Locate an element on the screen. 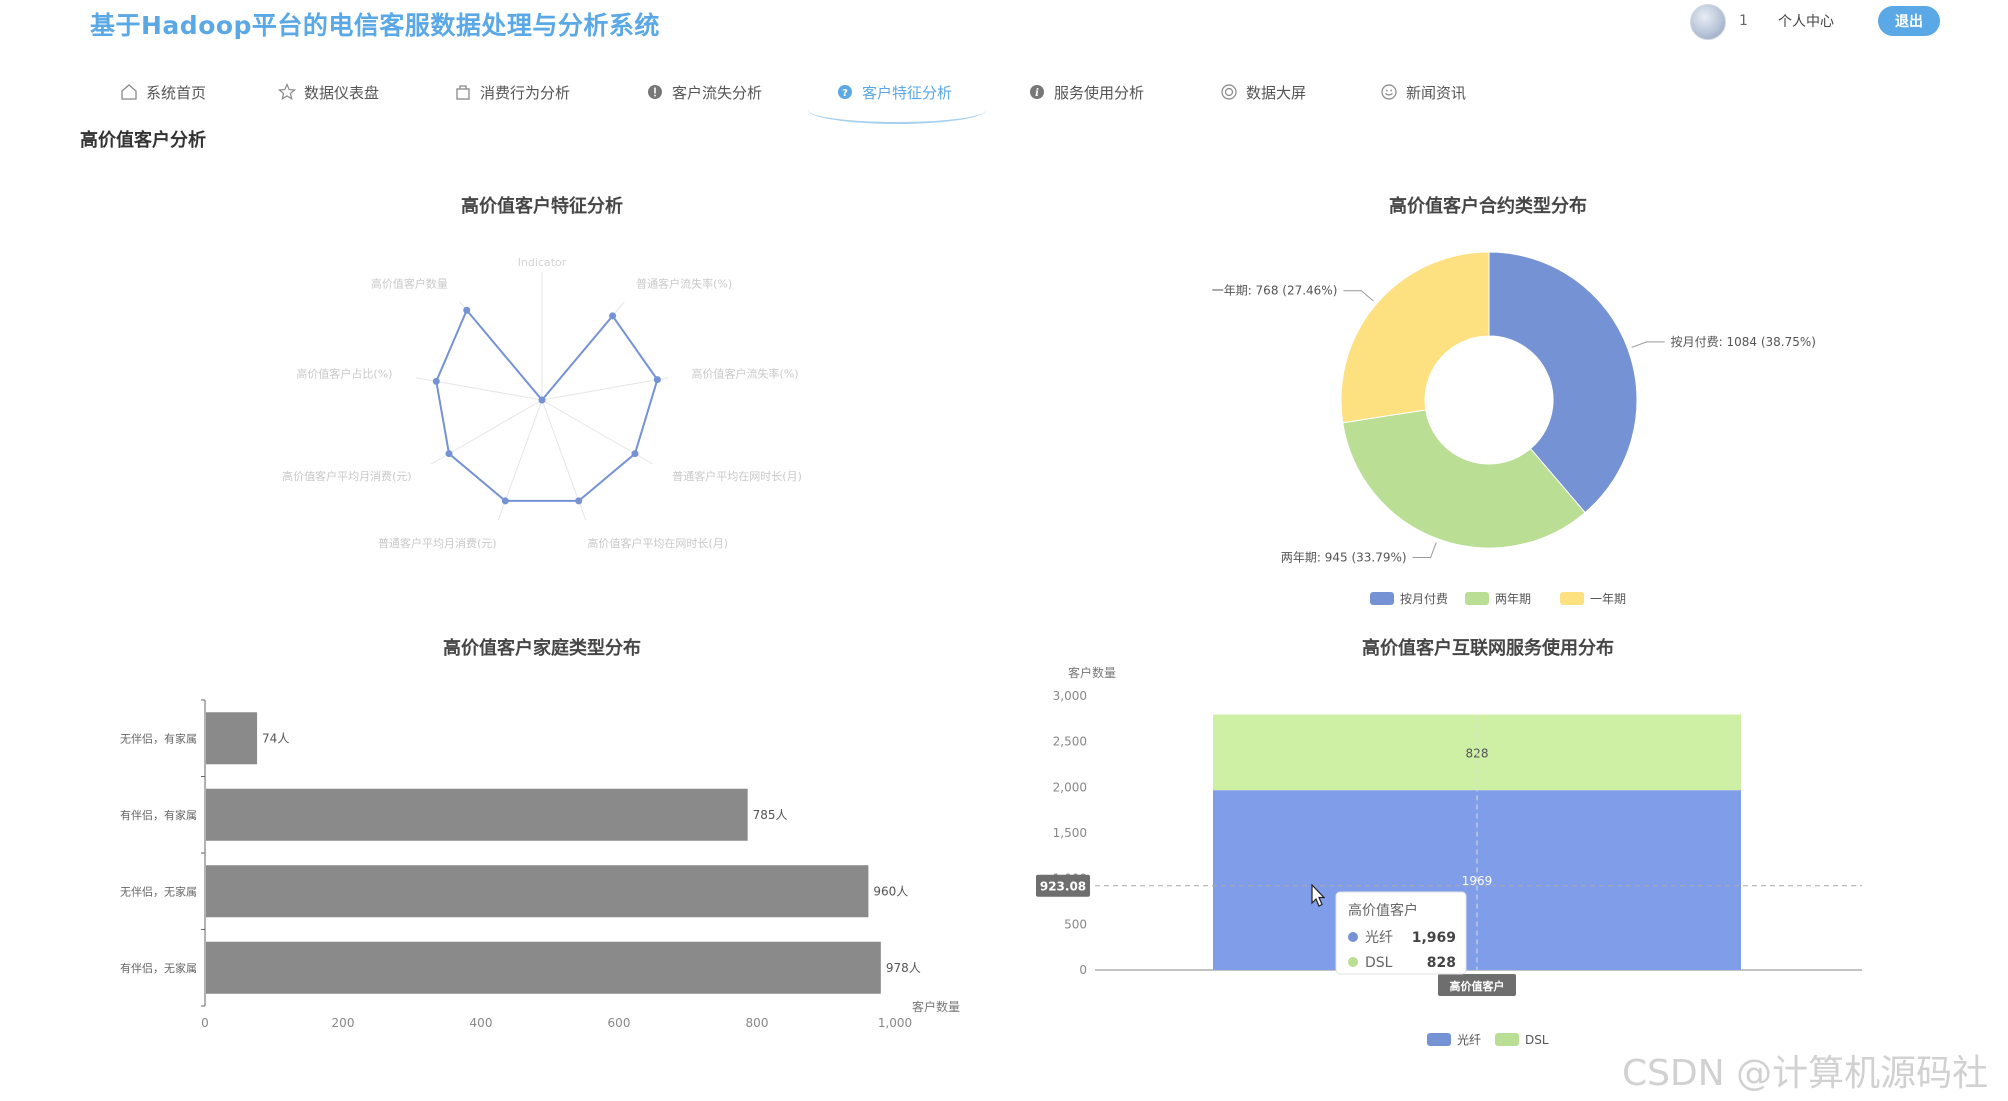 The image size is (2008, 1101). radar-indicator-label: 普通客户平均在网时长(月) is located at coordinates (737, 476).